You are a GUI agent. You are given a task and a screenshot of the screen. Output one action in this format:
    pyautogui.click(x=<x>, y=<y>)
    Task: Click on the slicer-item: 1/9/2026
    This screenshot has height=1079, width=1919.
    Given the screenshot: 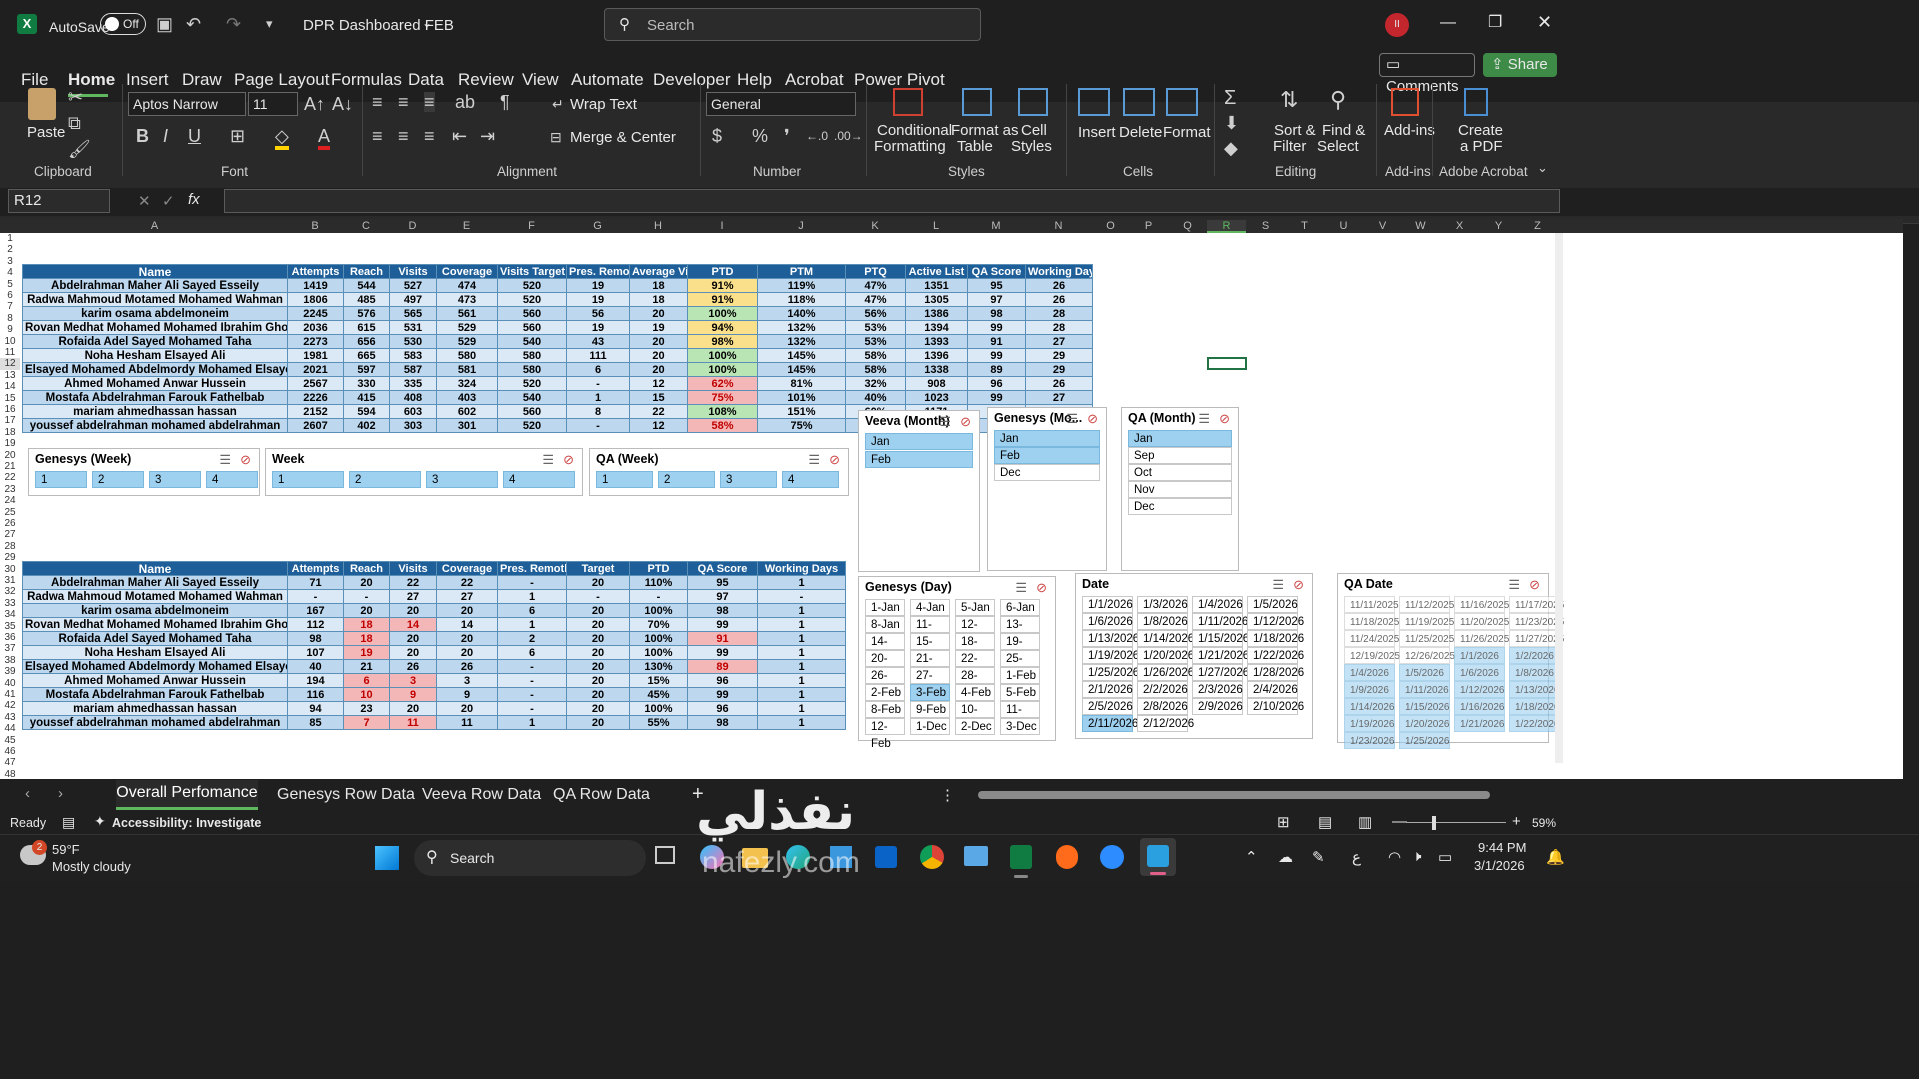 What is the action you would take?
    pyautogui.click(x=1369, y=689)
    